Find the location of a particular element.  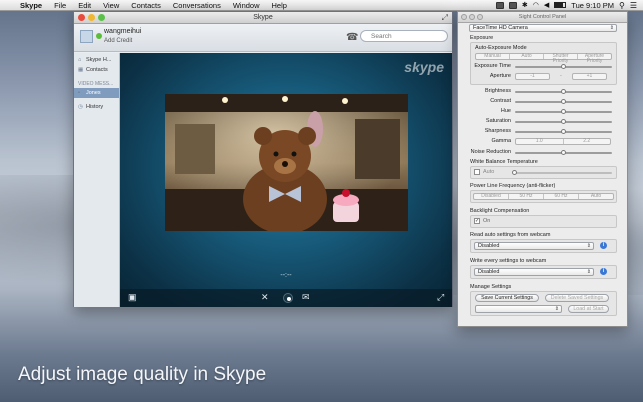

menu-edit: Edit is located at coordinates (84, 5).